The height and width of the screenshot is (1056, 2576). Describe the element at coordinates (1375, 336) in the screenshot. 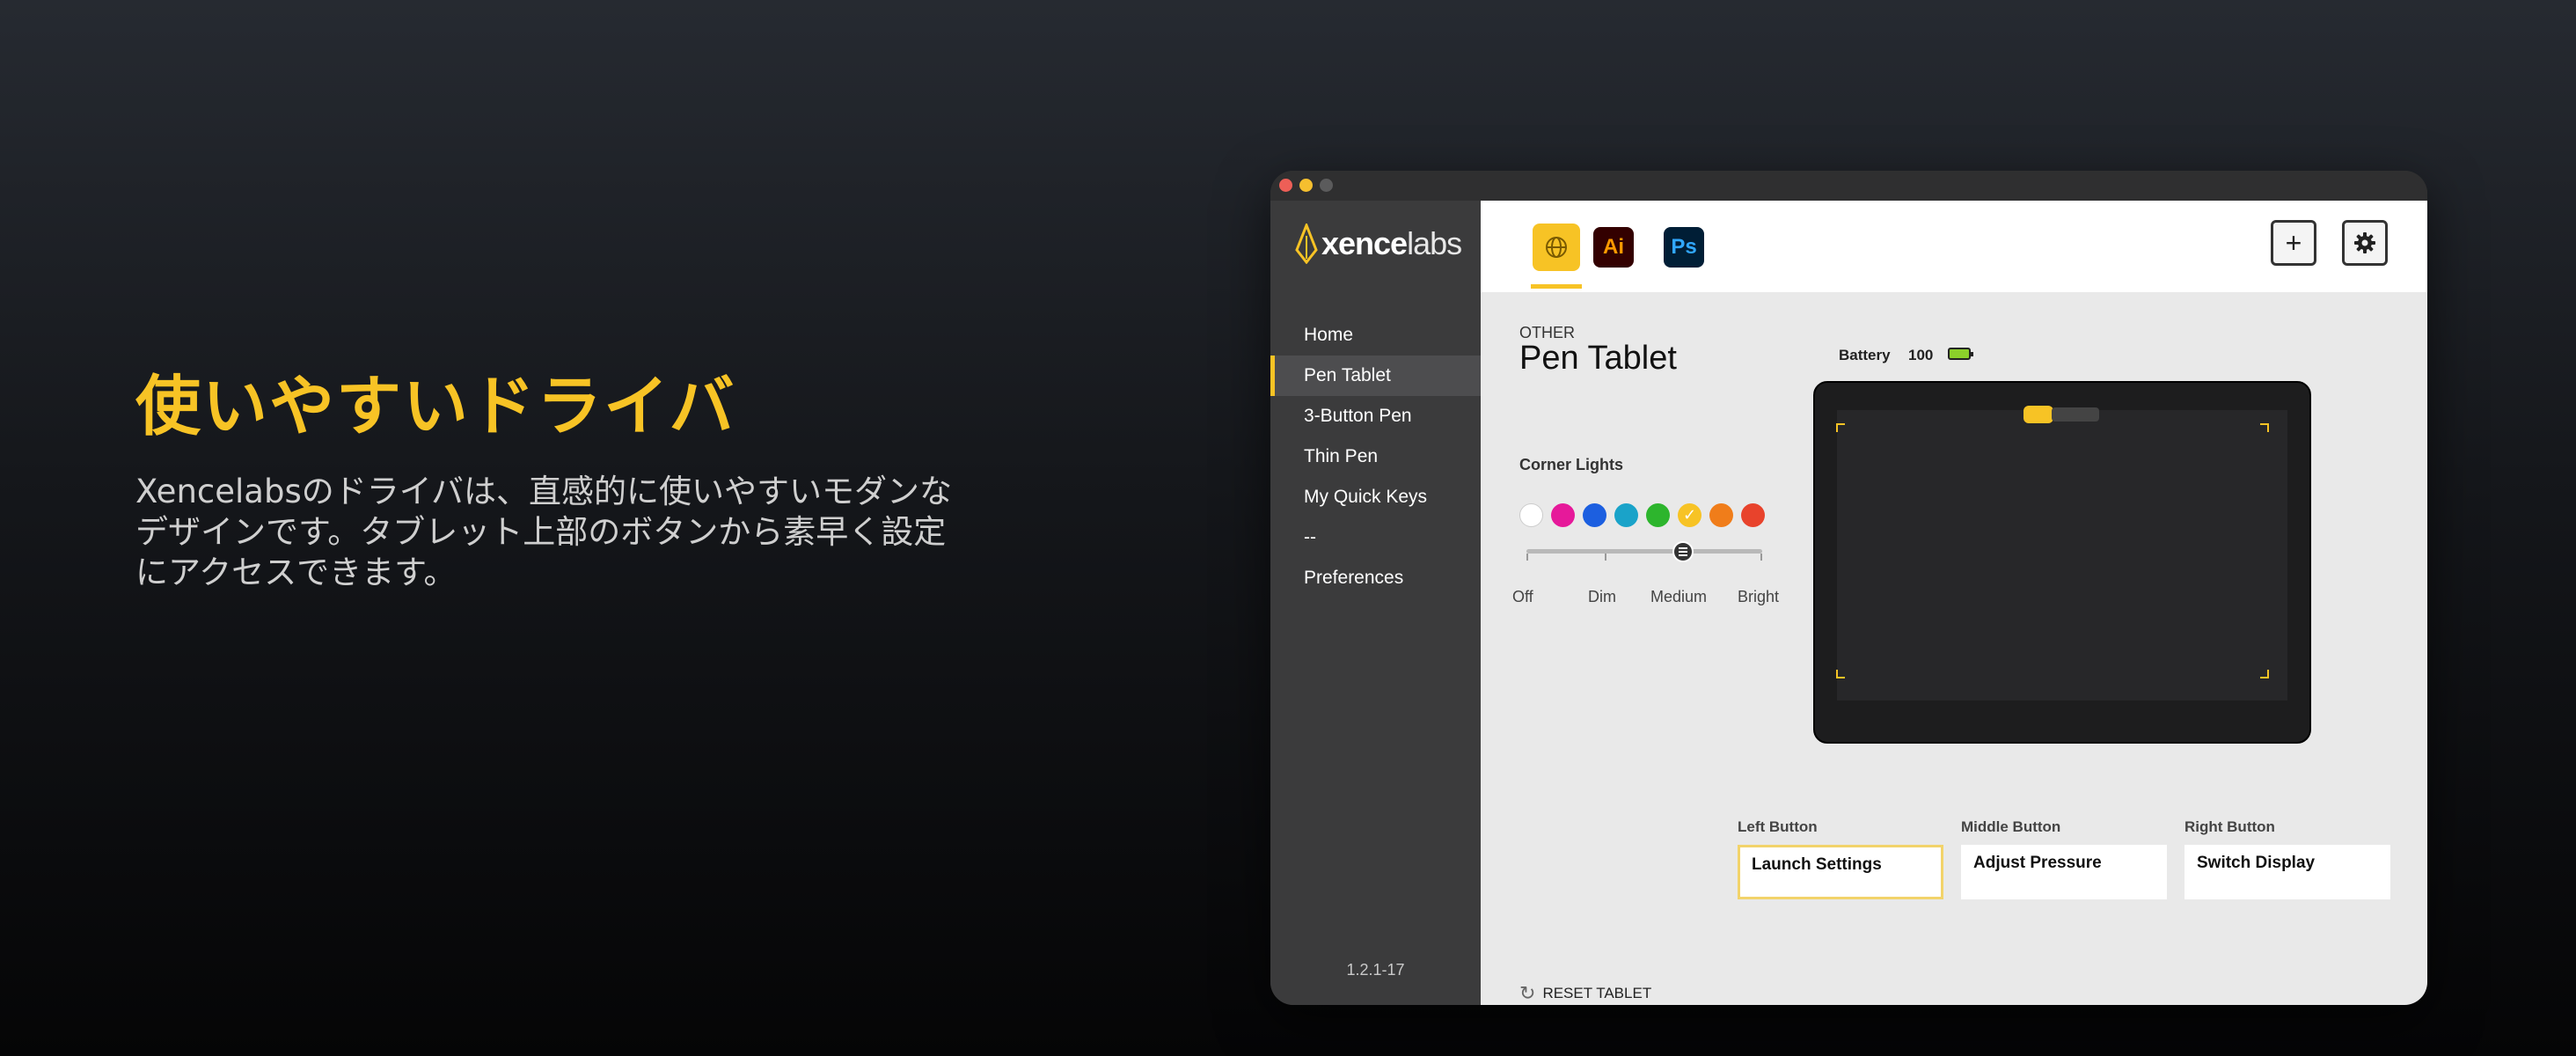

I see `sidebar-item-home: Home` at that location.